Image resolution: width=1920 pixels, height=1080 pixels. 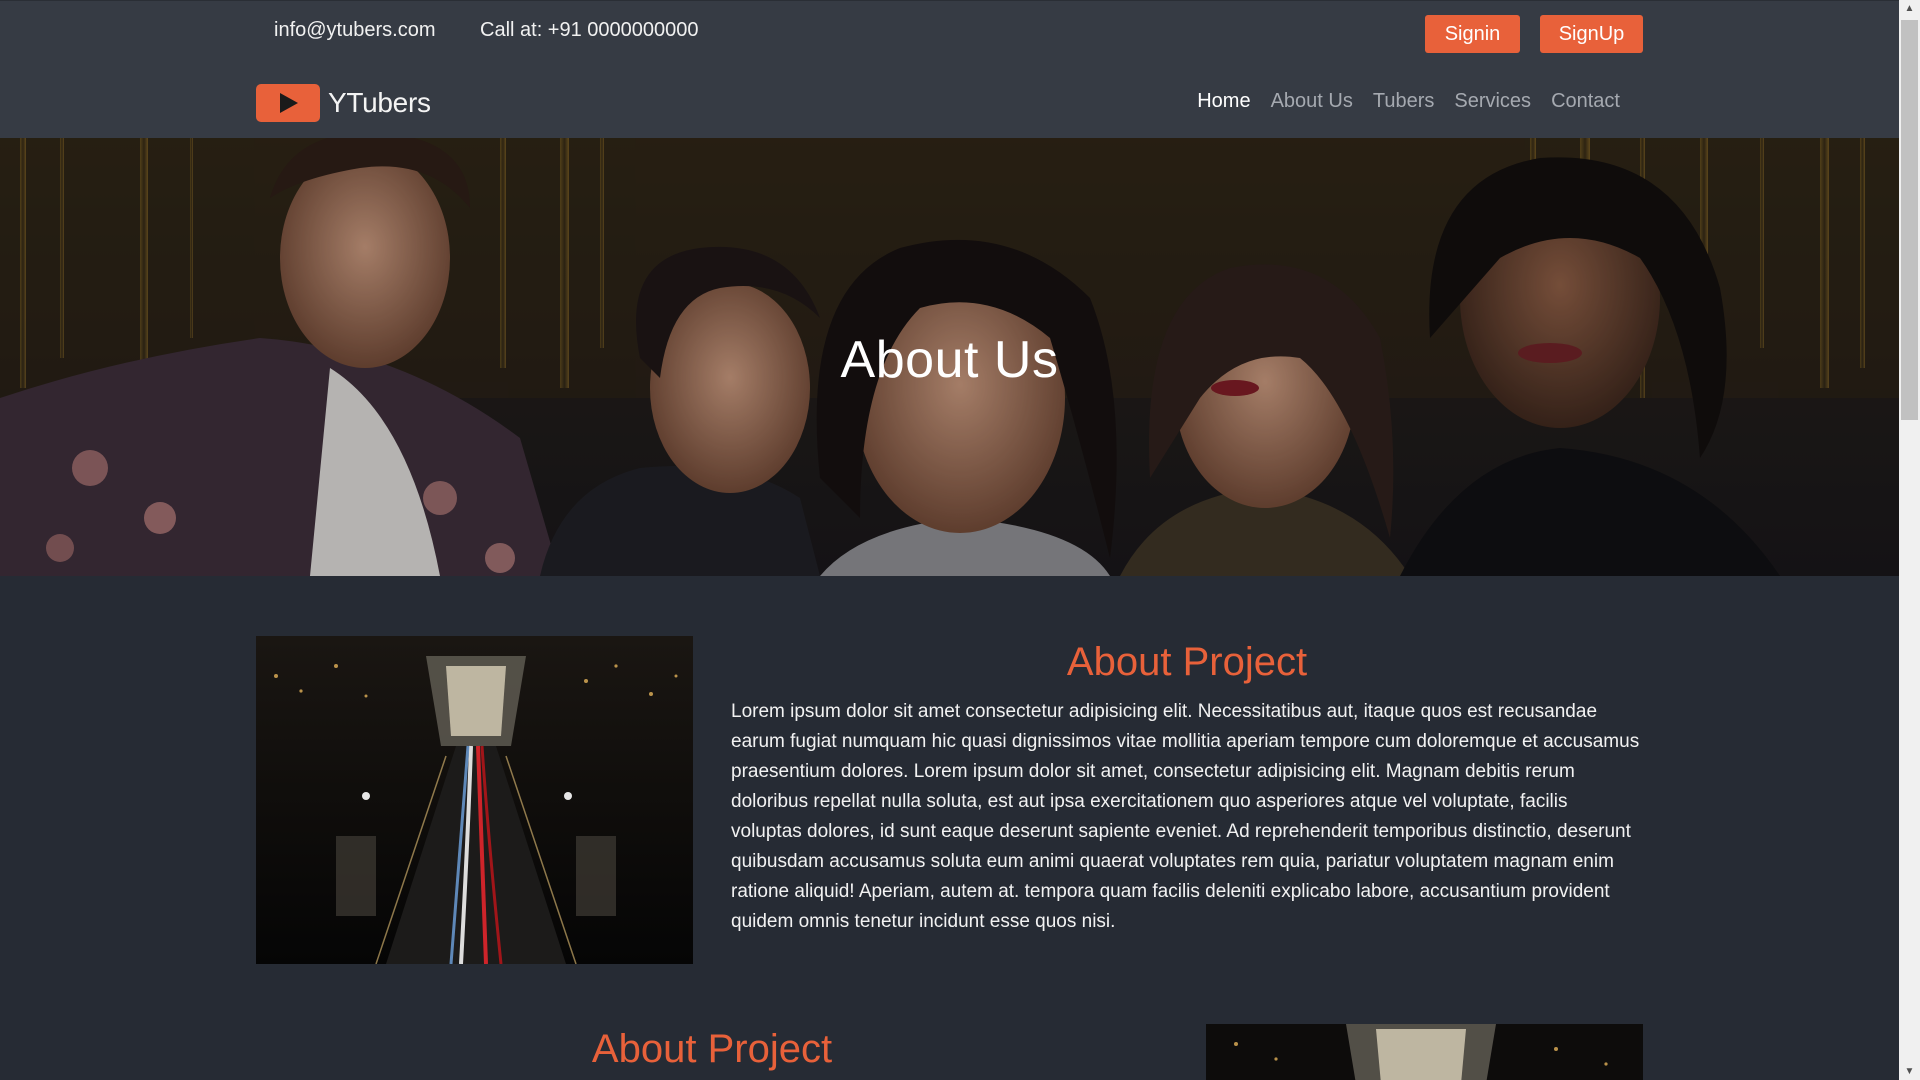 I want to click on contact-phone: Call at: +91 0000000000, so click(x=589, y=30).